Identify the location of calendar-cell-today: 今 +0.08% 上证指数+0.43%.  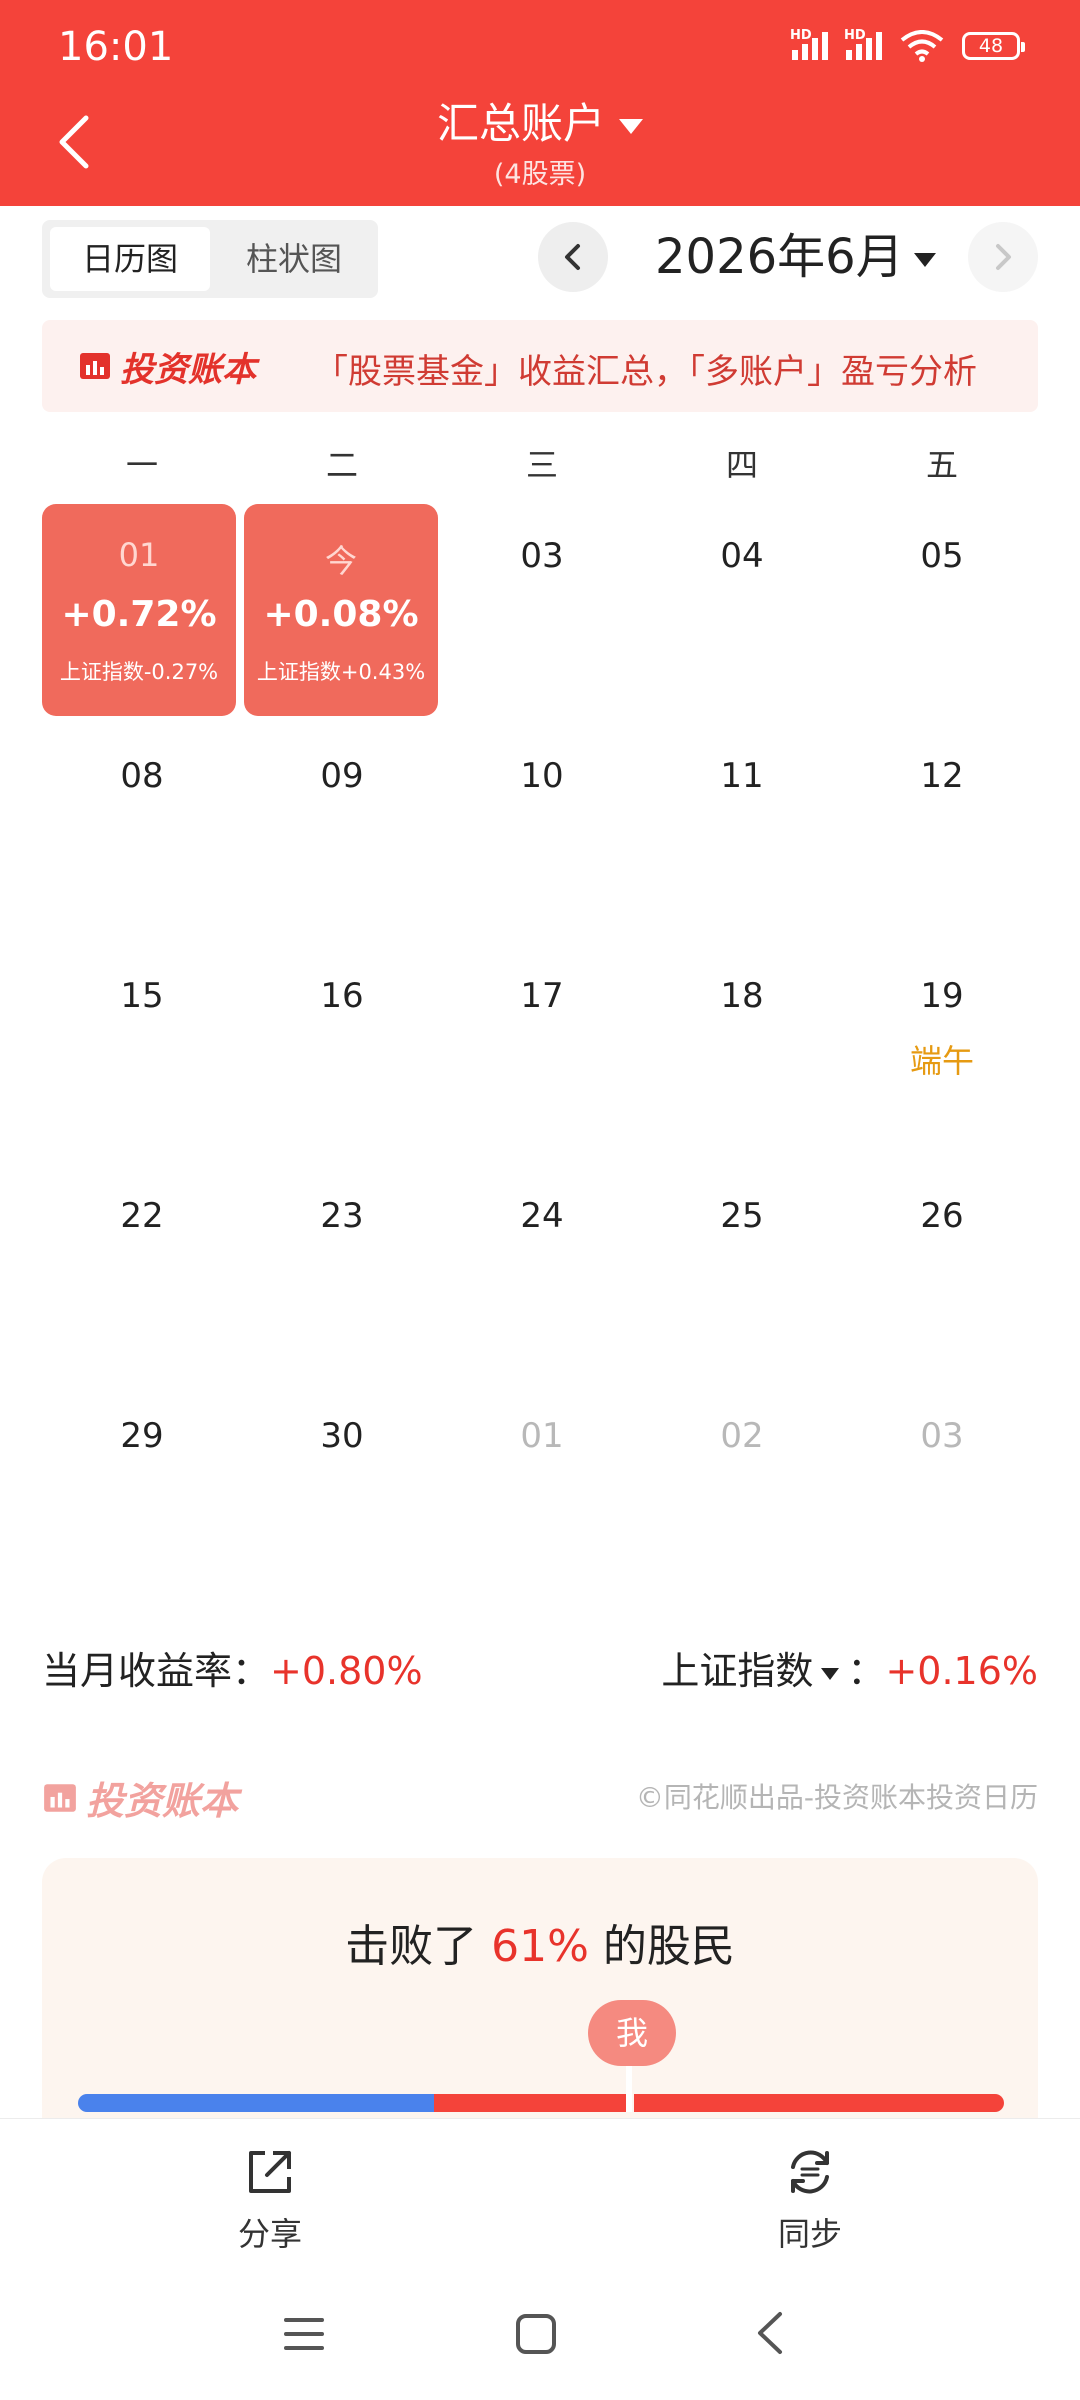
(341, 610).